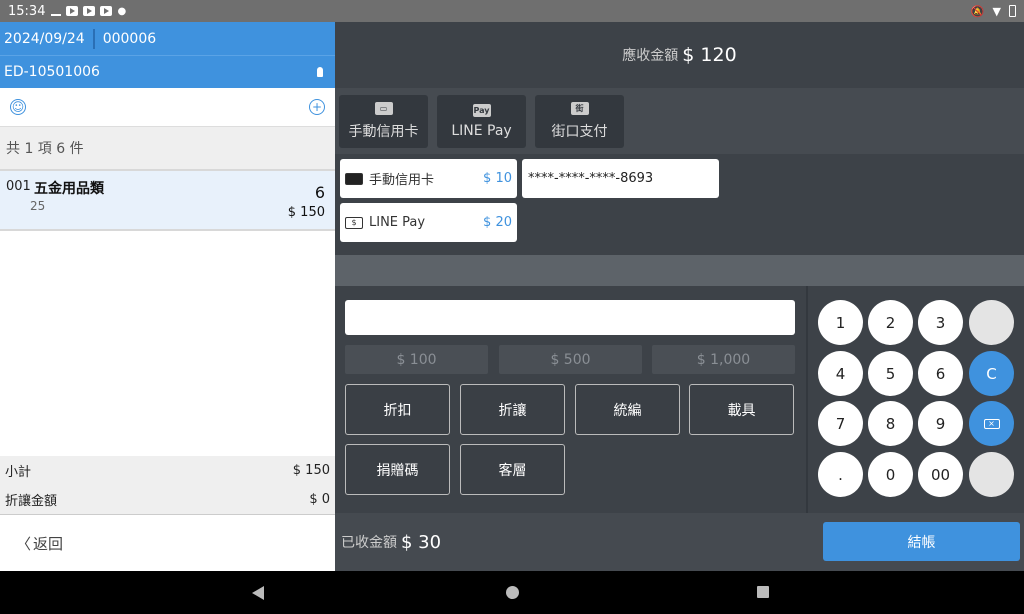 Image resolution: width=1024 pixels, height=614 pixels. What do you see at coordinates (627, 409) in the screenshot?
I see `tax-id-button: 統編` at bounding box center [627, 409].